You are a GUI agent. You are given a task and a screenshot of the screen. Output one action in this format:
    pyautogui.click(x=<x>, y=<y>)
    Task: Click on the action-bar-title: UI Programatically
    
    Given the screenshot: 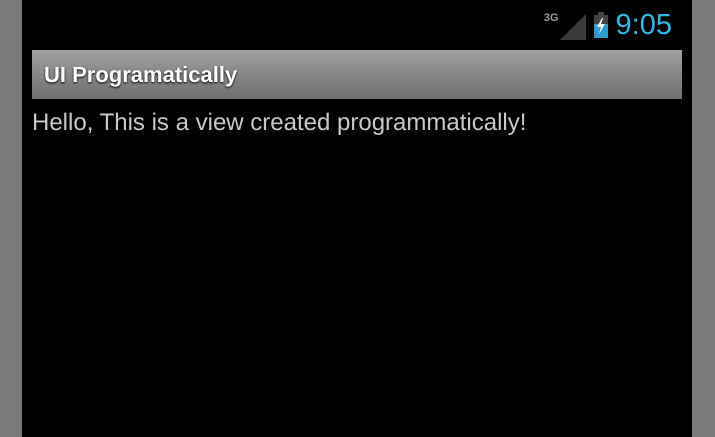 What is the action you would take?
    pyautogui.click(x=141, y=75)
    